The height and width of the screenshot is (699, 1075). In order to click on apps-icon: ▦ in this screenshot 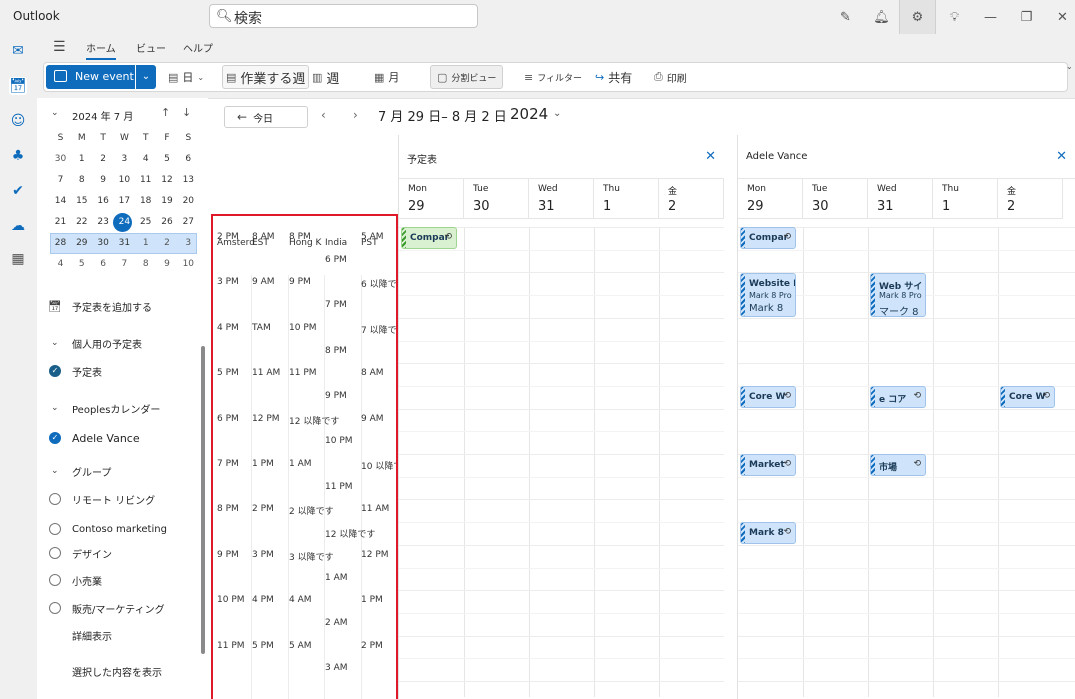, I will do `click(18, 259)`.